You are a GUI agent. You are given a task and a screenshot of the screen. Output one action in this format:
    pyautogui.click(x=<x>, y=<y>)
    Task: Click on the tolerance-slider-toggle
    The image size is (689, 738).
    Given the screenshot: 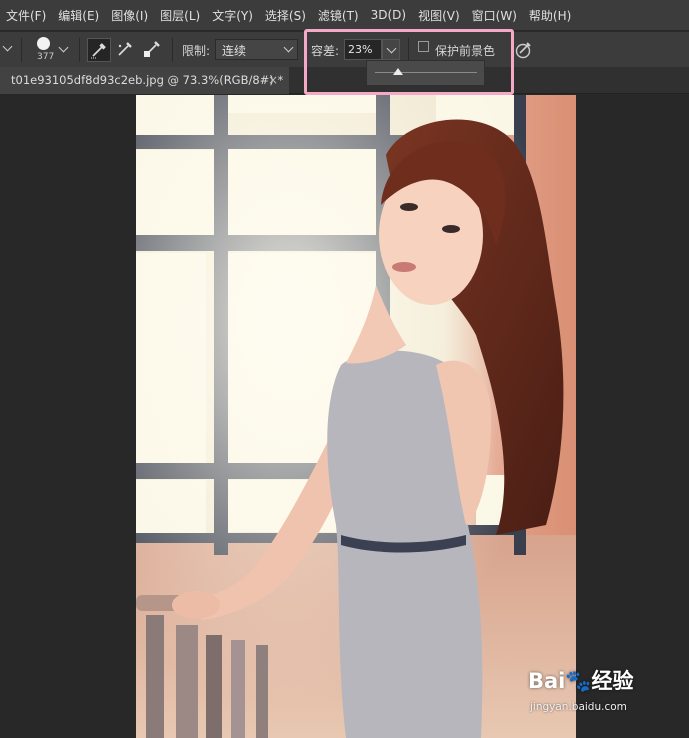 What is the action you would take?
    pyautogui.click(x=391, y=49)
    